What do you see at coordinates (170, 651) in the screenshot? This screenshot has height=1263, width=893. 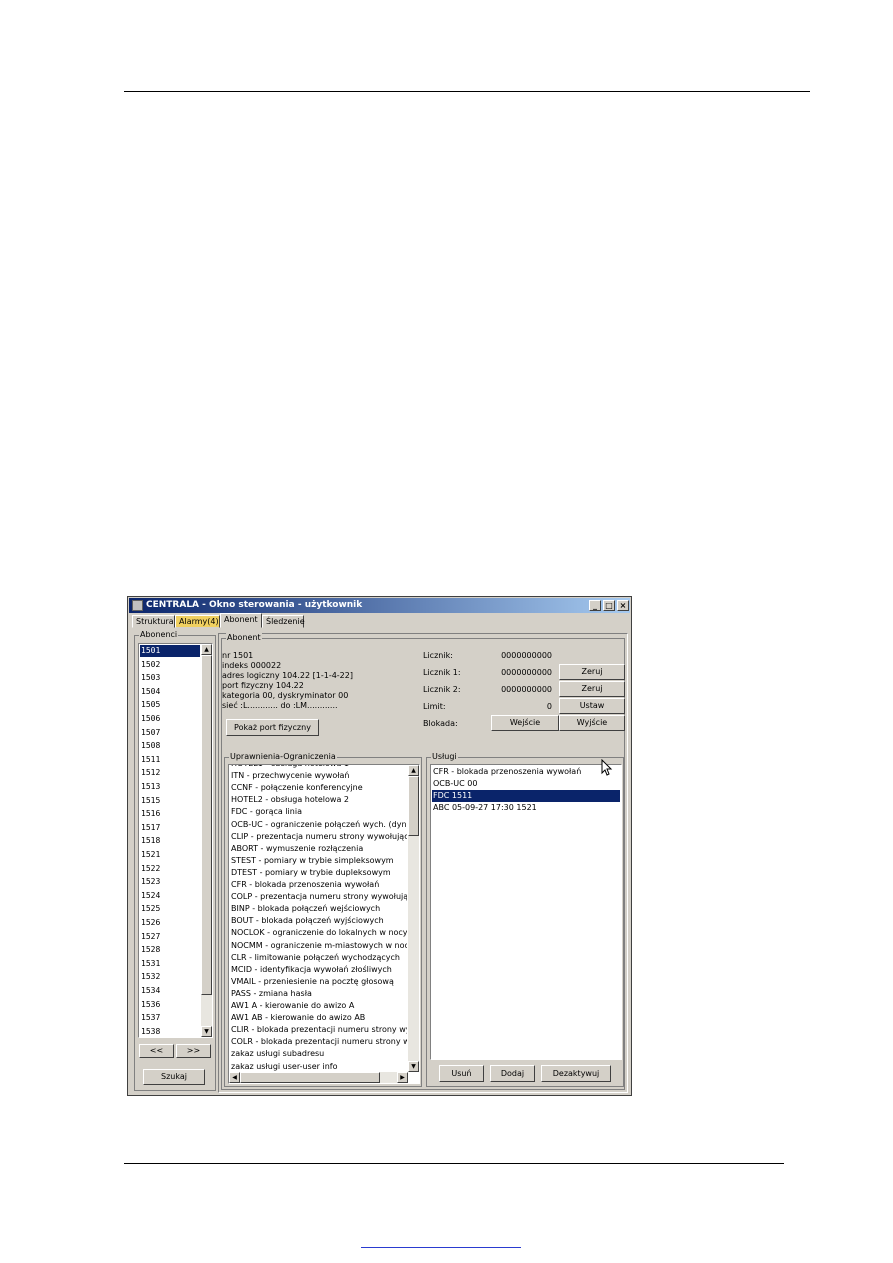 I see `subscriber-list-item: 1501` at bounding box center [170, 651].